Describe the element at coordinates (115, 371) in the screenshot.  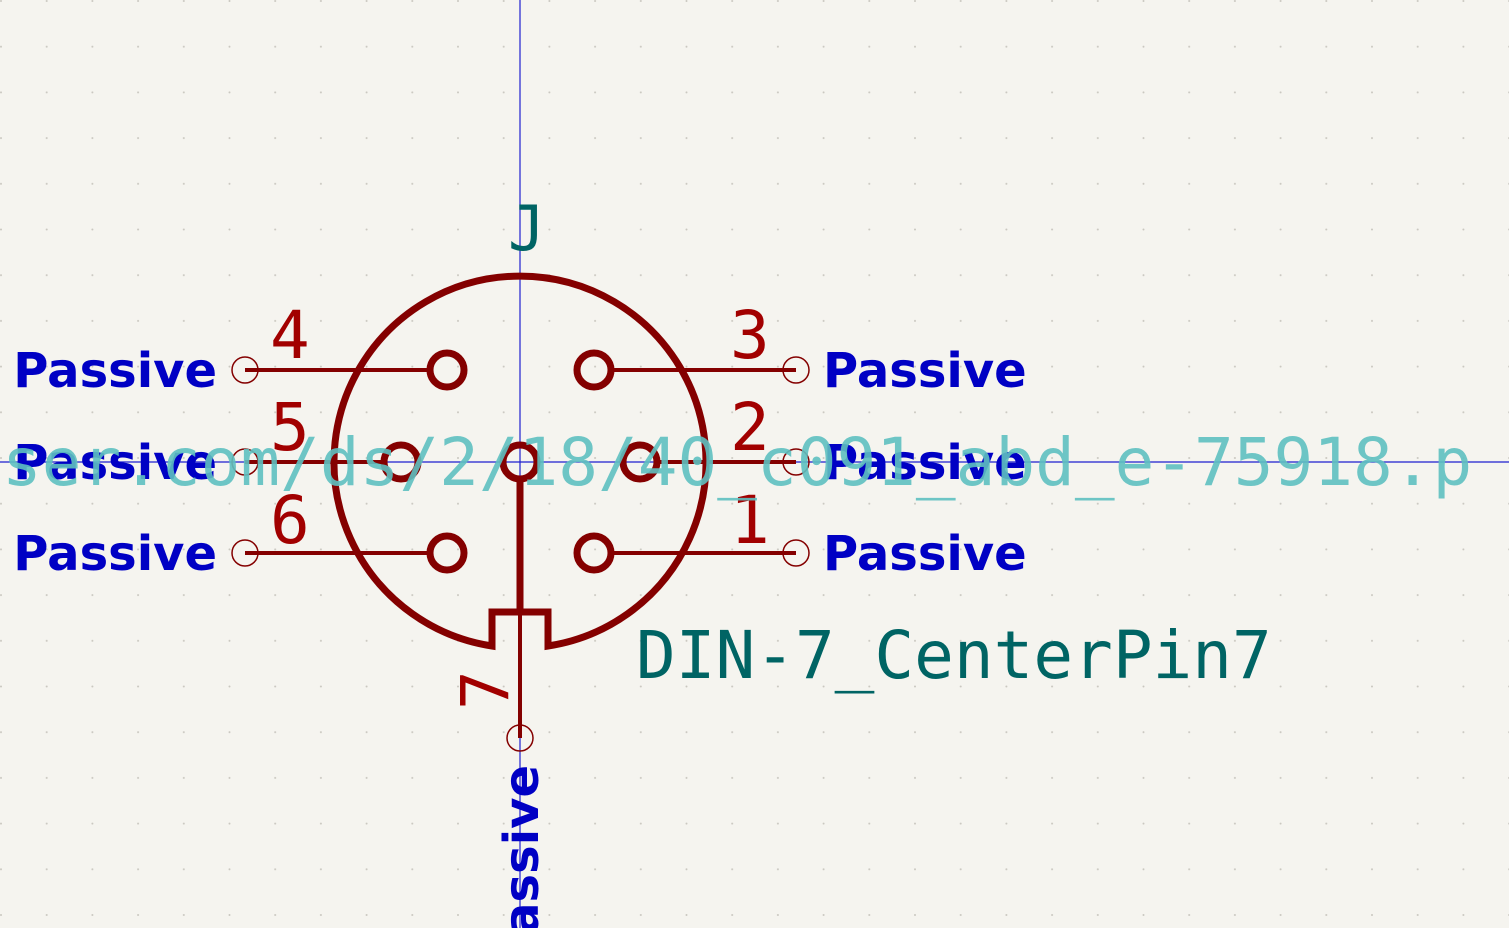
I see `pin-type-4: Passive` at that location.